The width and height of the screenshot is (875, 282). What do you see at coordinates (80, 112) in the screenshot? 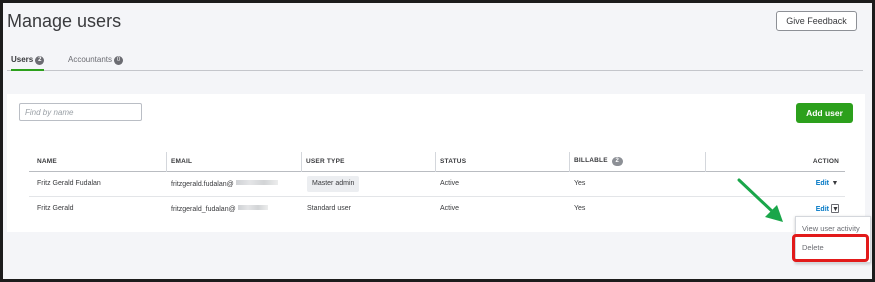
I see `search-input` at bounding box center [80, 112].